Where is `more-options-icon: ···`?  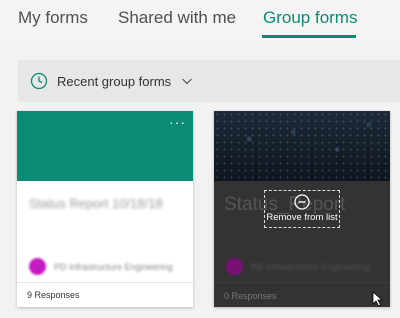
more-options-icon: ··· is located at coordinates (177, 122).